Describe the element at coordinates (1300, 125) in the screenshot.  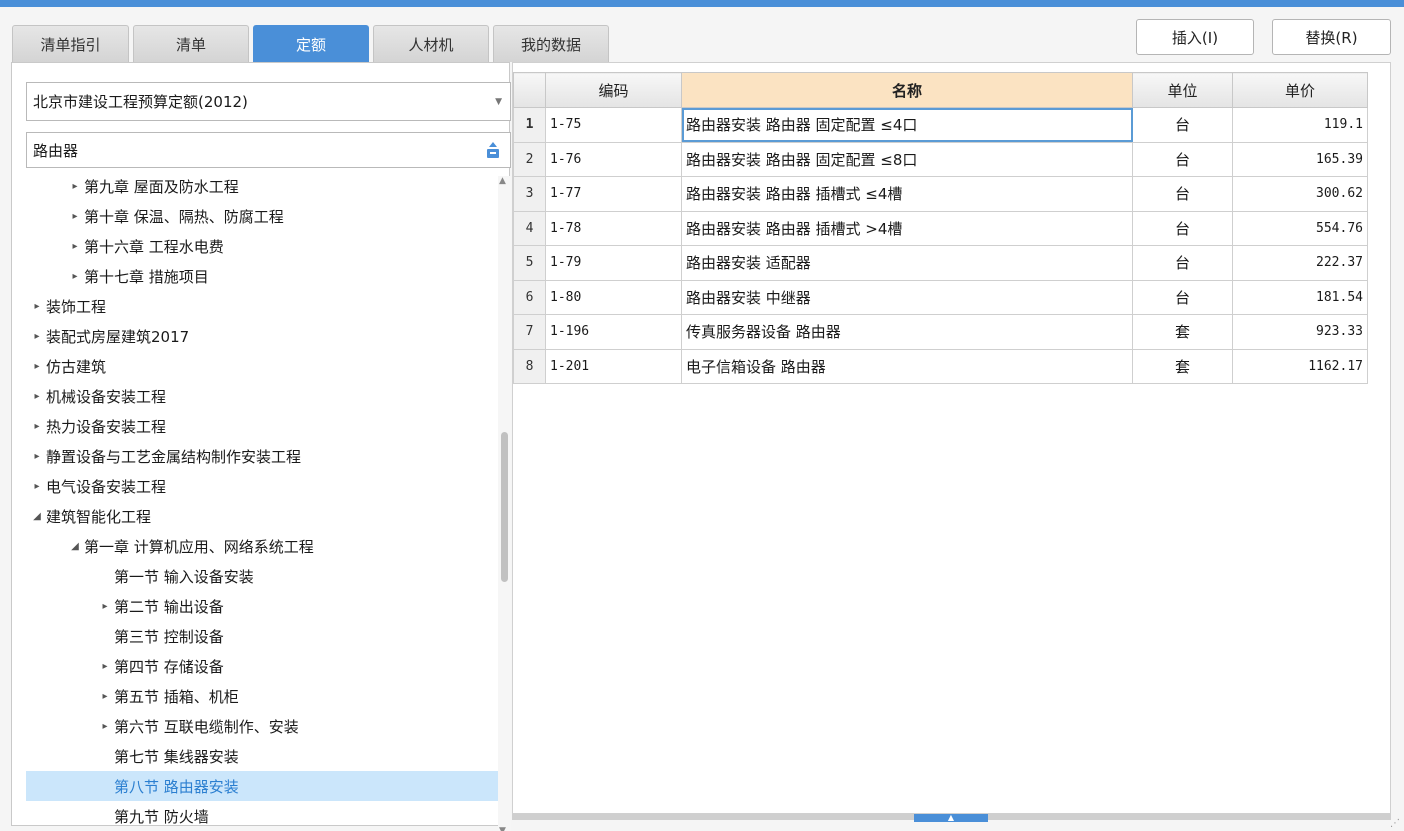
I see `cell-price: 119.1` at that location.